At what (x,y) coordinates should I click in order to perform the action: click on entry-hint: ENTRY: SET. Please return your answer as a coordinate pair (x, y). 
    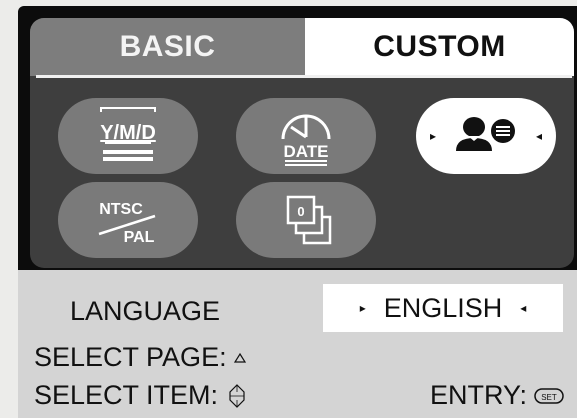
    Looking at the image, I should click on (497, 395).